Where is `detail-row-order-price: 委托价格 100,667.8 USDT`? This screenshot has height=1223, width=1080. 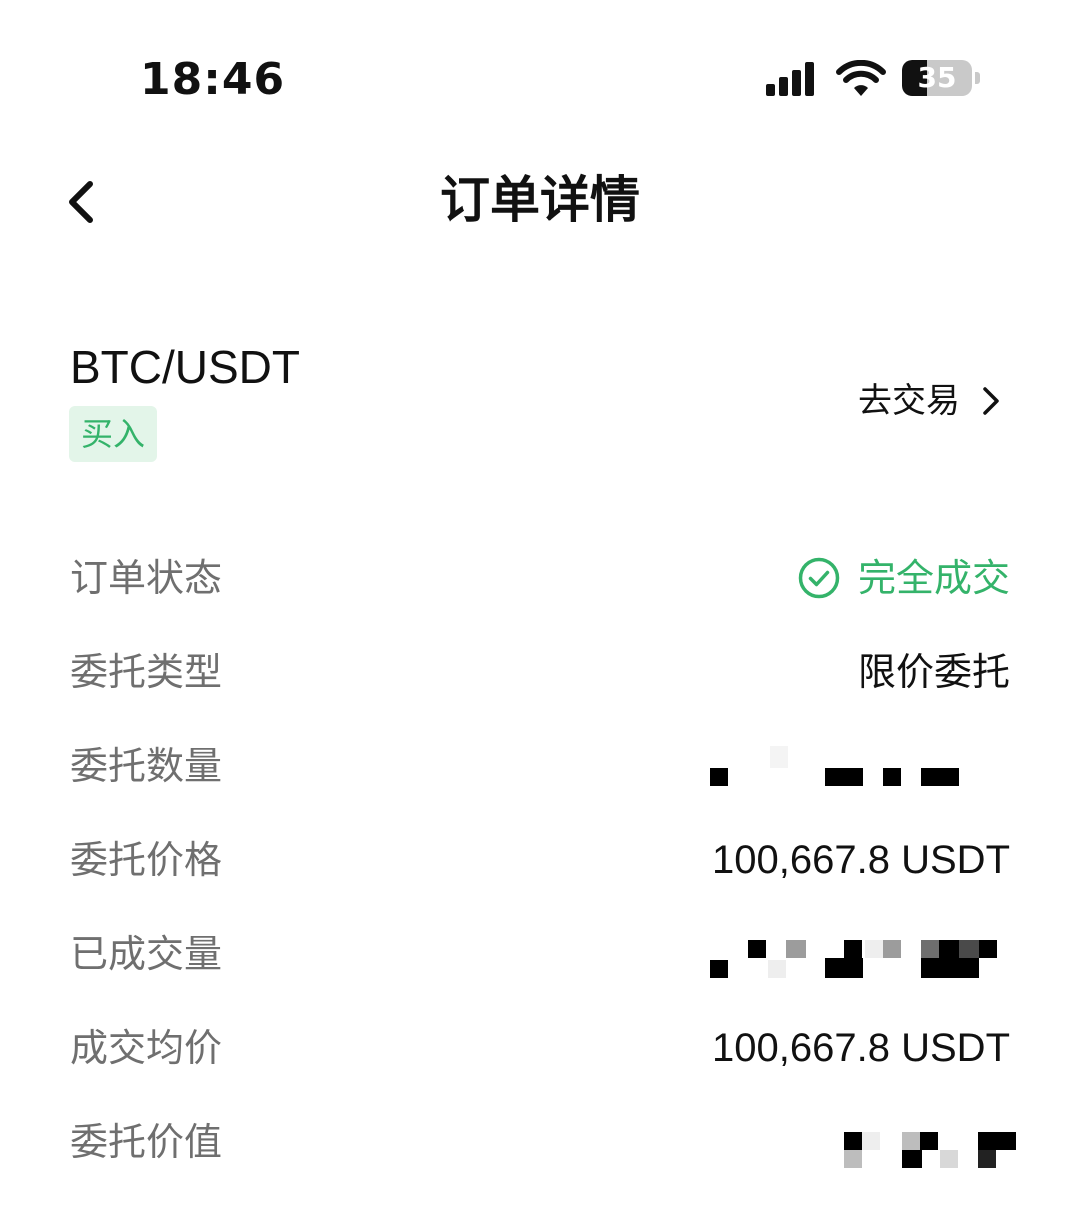 detail-row-order-price: 委托价格 100,667.8 USDT is located at coordinates (540, 860).